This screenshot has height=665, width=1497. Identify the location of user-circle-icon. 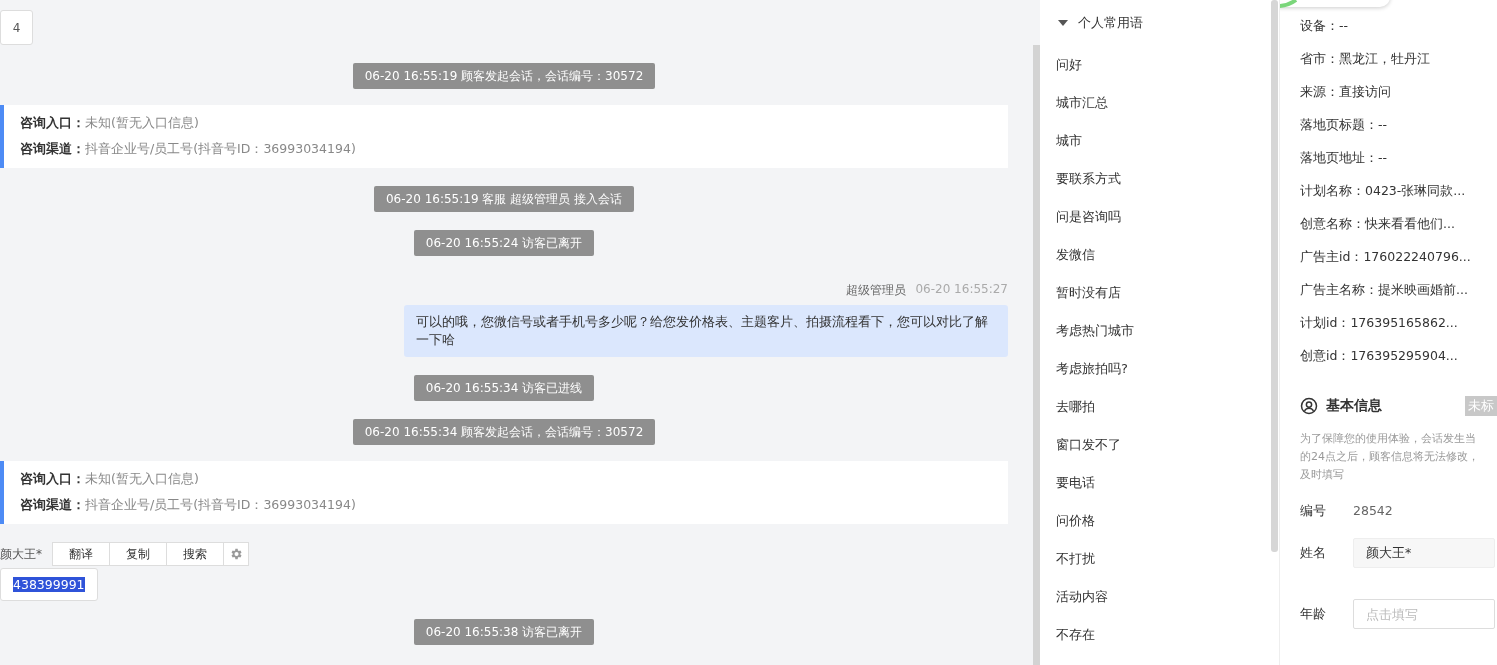
(1309, 406).